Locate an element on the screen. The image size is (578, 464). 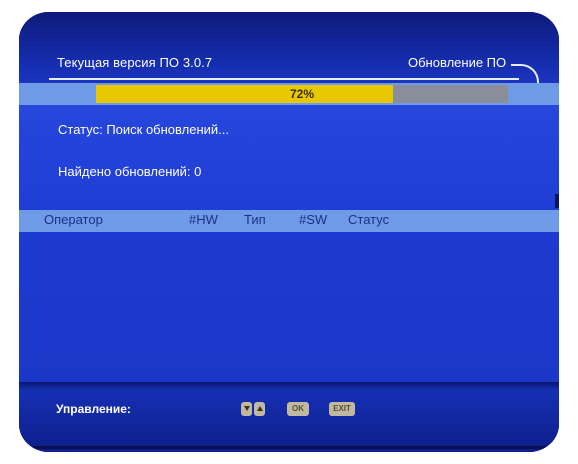
found-updates-text: Найдено обновлений: 0 is located at coordinates (130, 171).